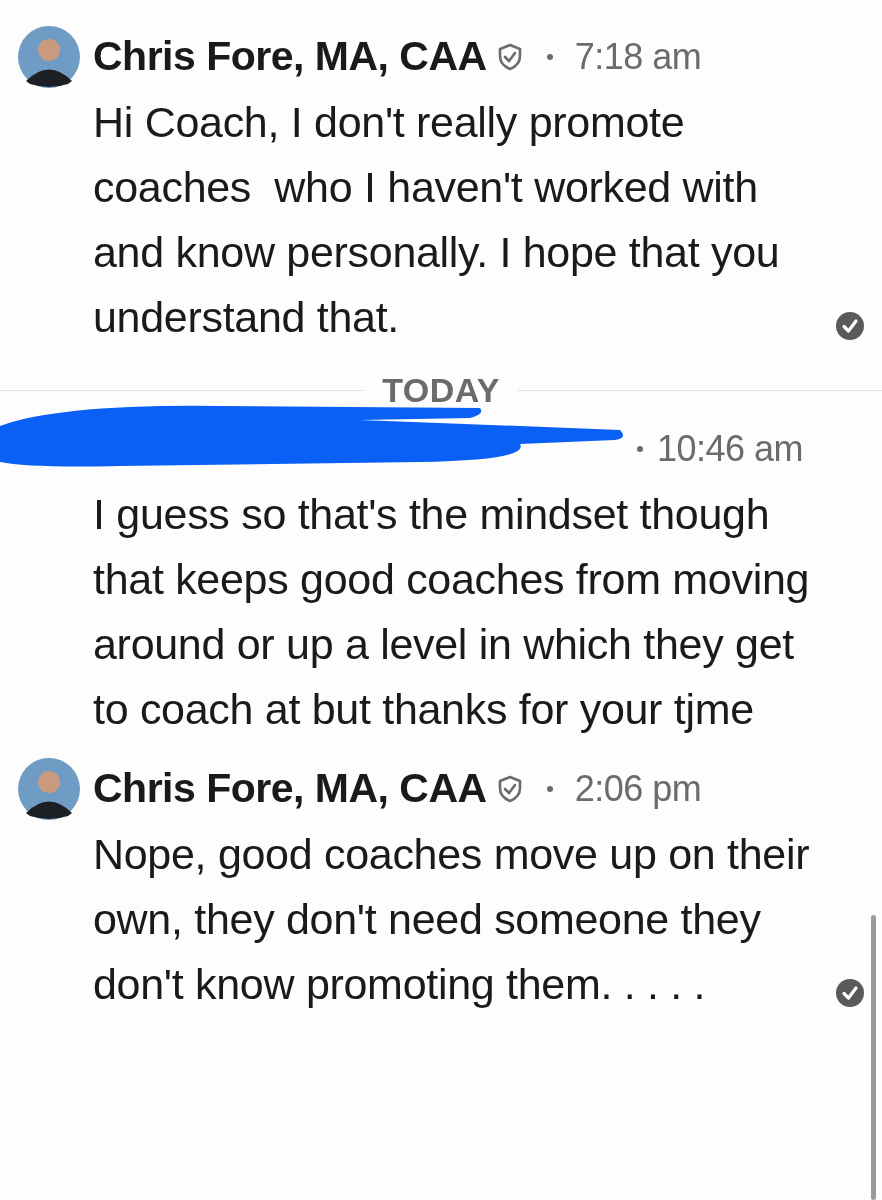 This screenshot has width=882, height=1200. Describe the element at coordinates (441, 390) in the screenshot. I see `date-divider-label: TODAY` at that location.